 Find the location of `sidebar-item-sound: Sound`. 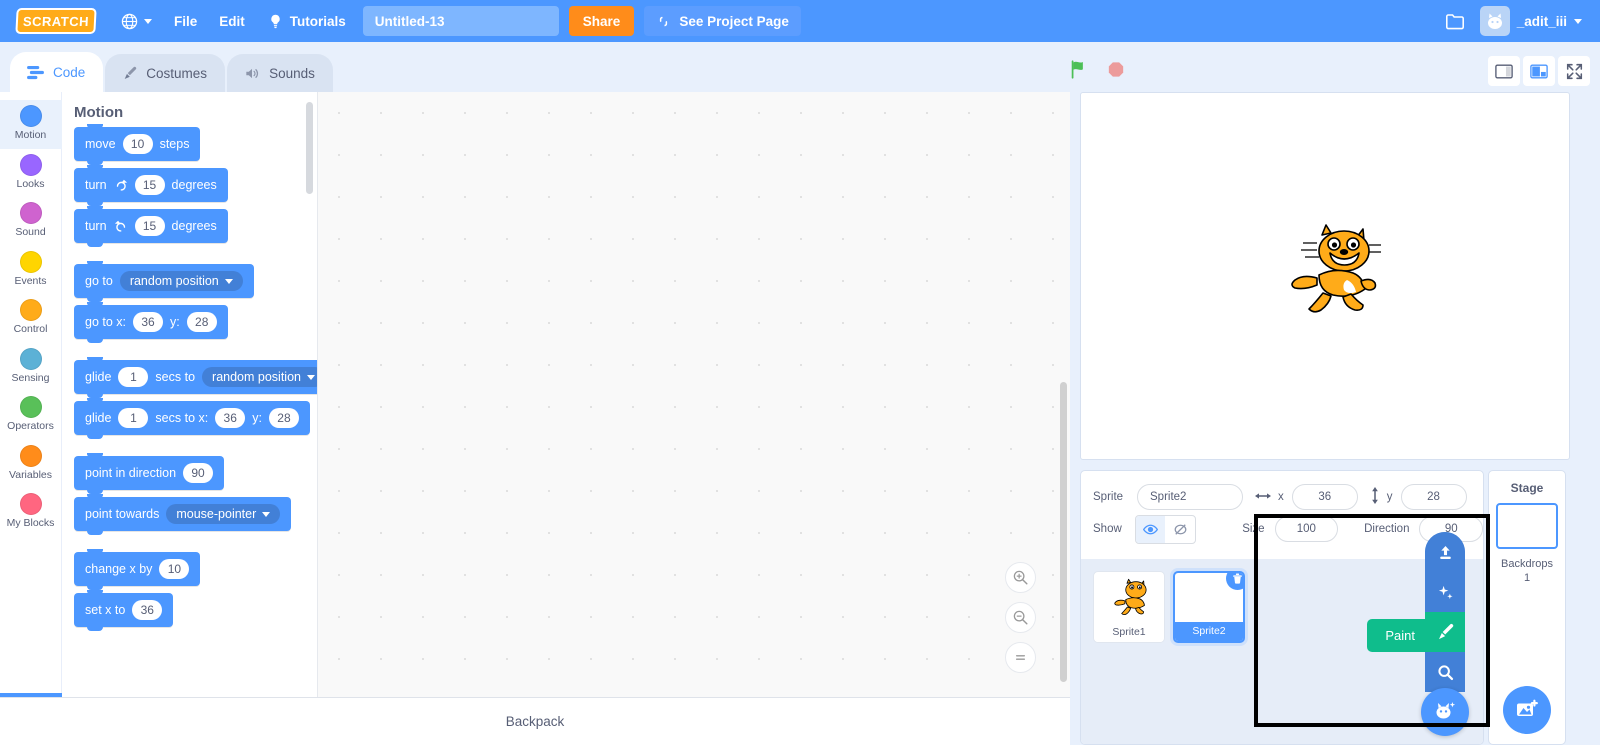

sidebar-item-sound: Sound is located at coordinates (31, 221).